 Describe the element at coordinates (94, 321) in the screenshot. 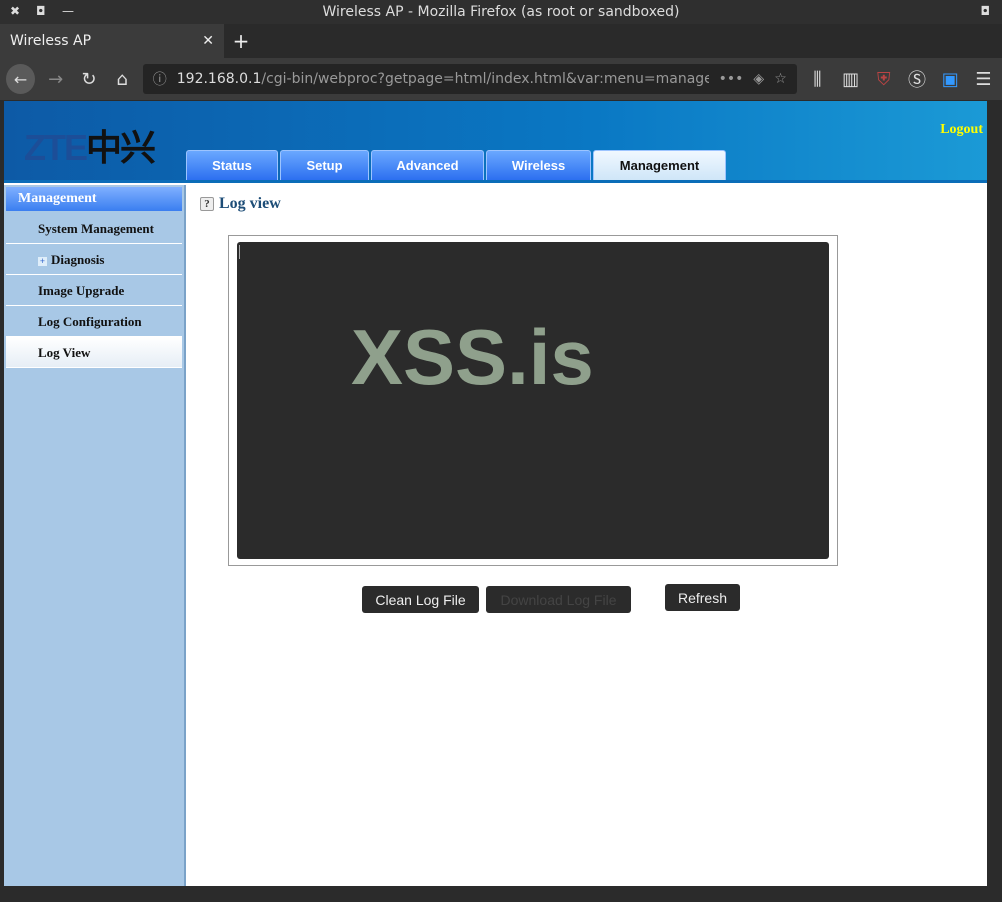

I see `sidebar-item-log-configuration: Log Configuration` at that location.